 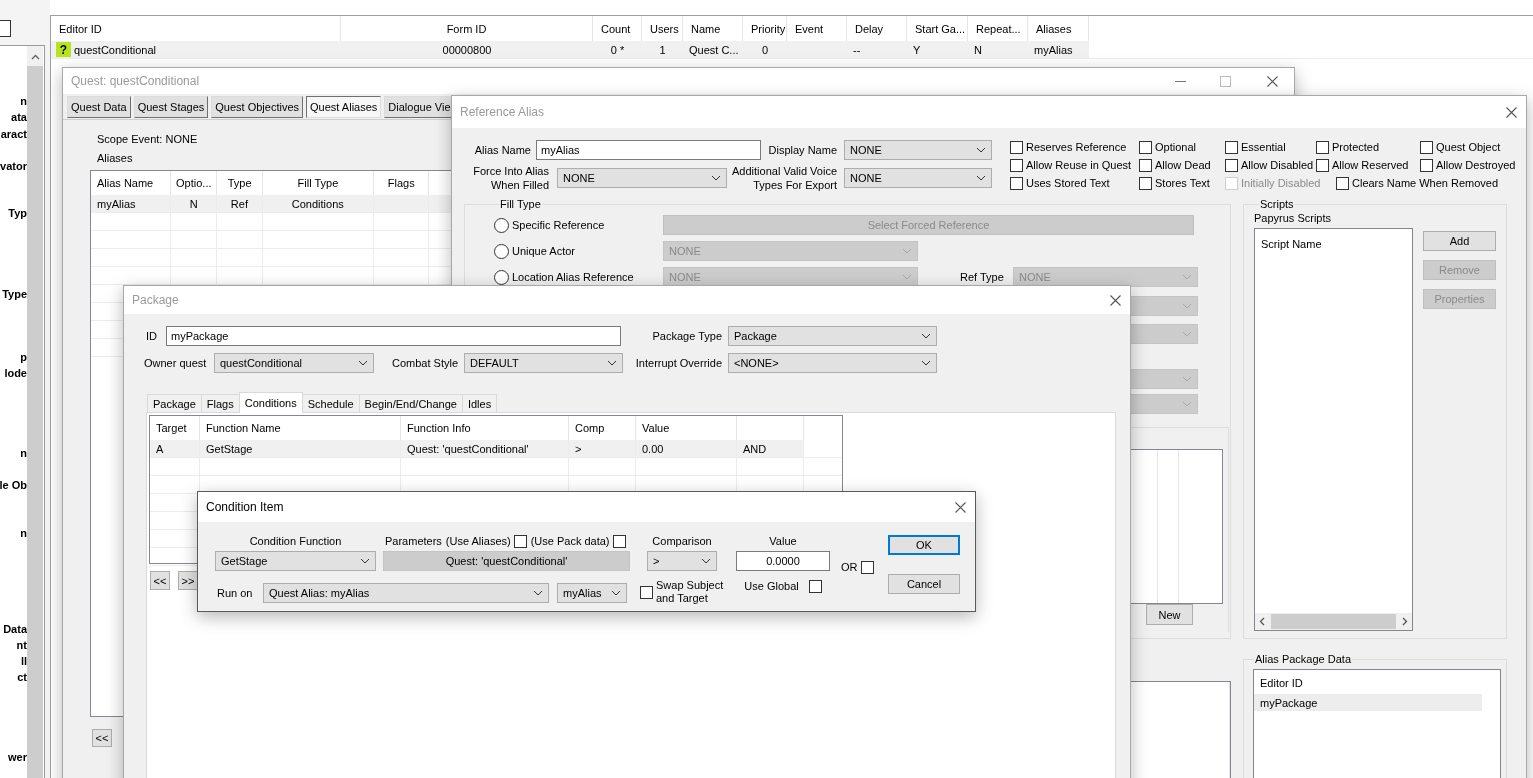 I want to click on alias-name-field: myAlias, so click(x=648, y=150).